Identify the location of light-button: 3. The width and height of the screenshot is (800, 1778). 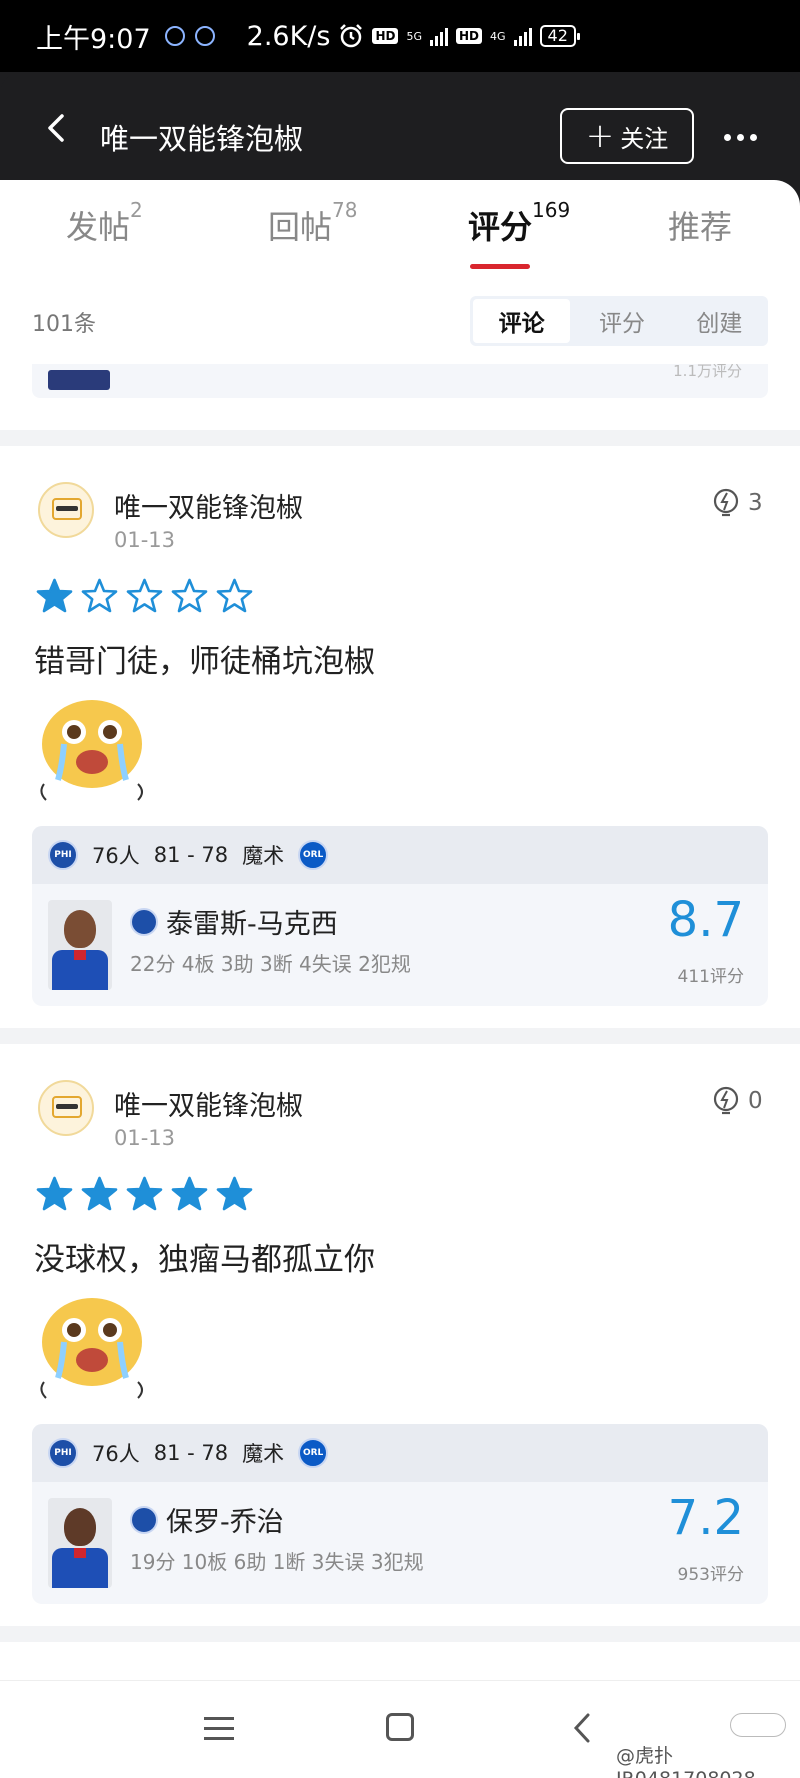
(737, 503).